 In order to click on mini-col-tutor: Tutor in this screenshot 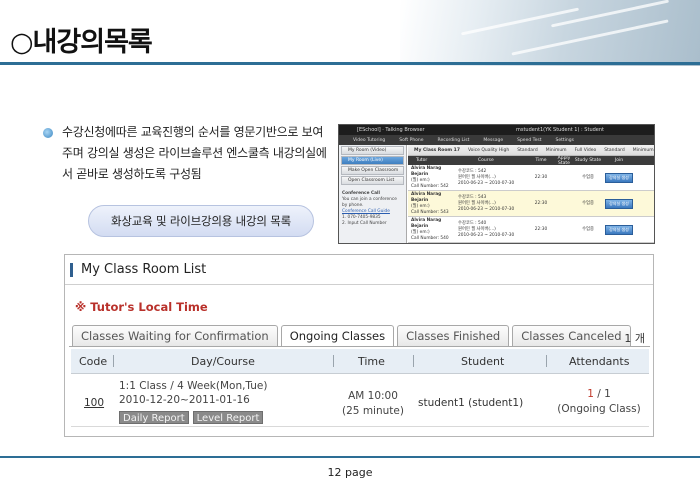, I will do `click(422, 160)`.